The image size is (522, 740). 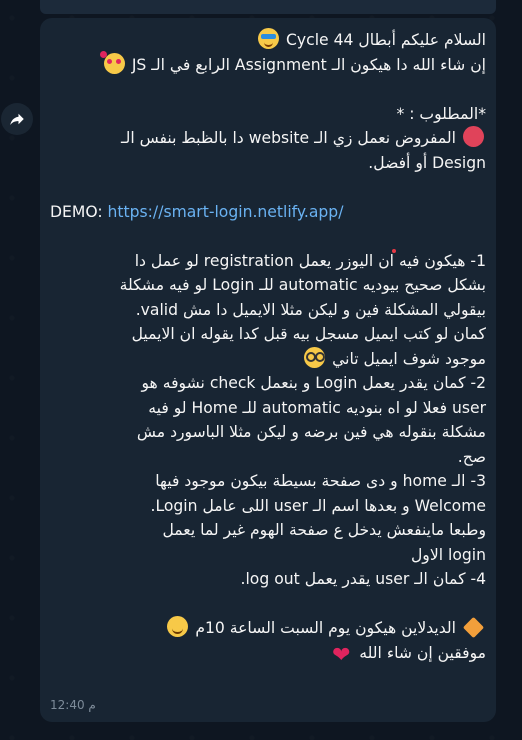 I want to click on message-line: موفقين إن شاء الله ❤, so click(x=409, y=655).